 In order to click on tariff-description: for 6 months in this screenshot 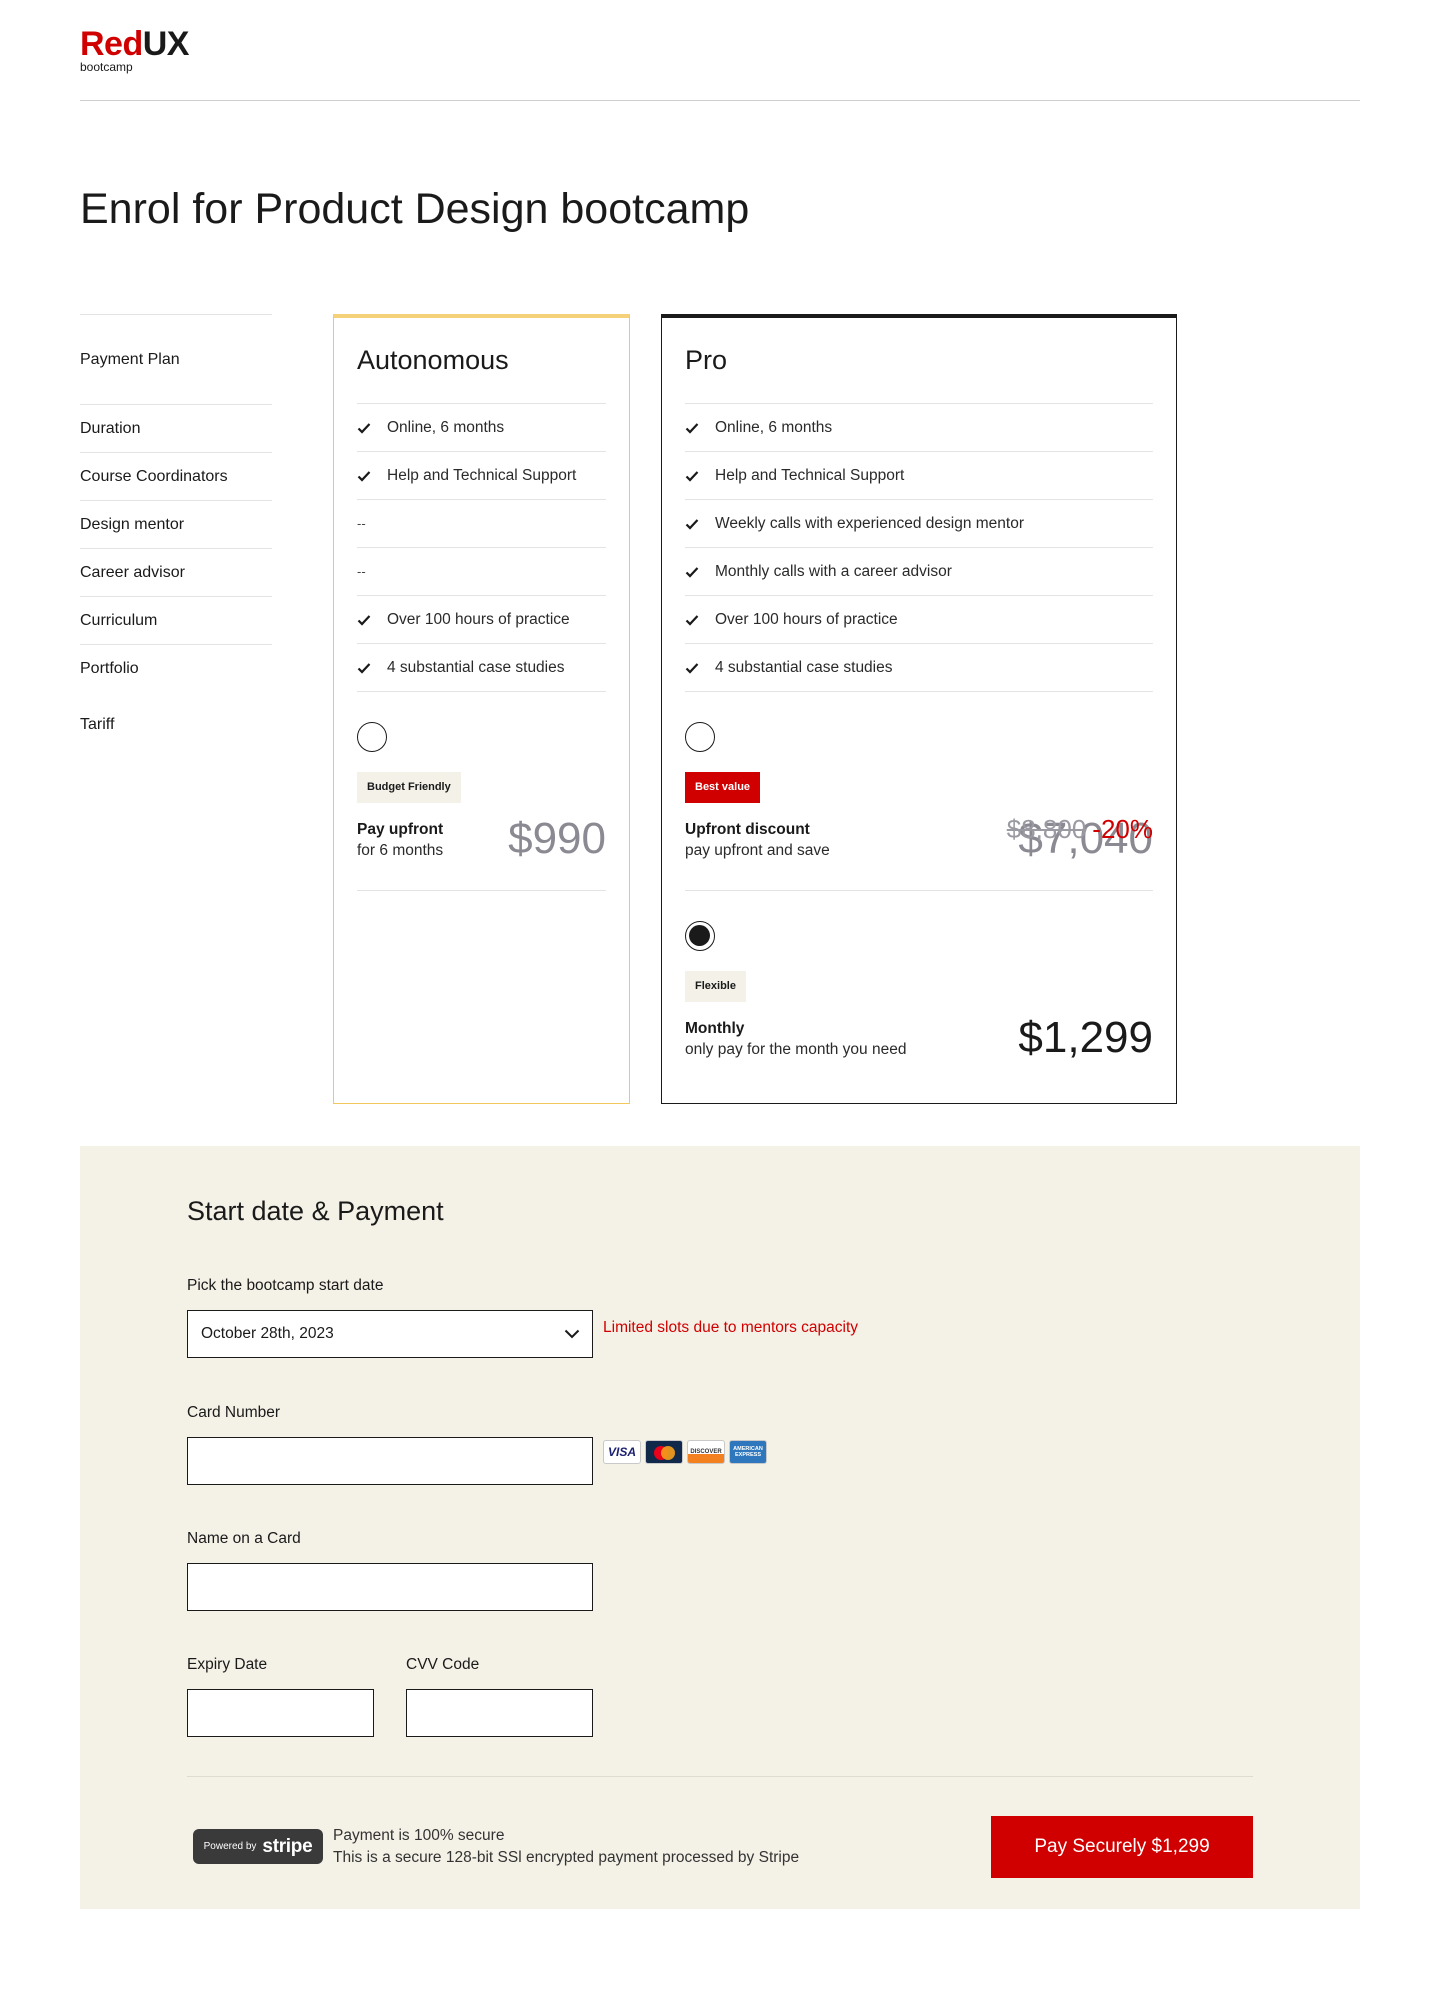, I will do `click(400, 850)`.